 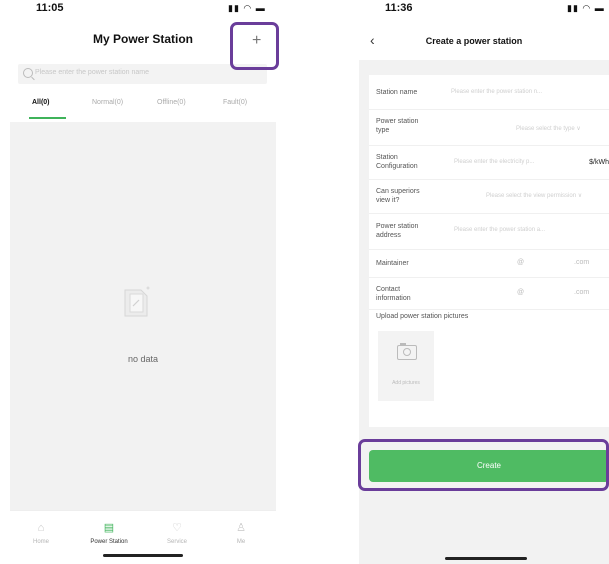 I want to click on contact-row: Contact information @ .com, so click(x=489, y=293).